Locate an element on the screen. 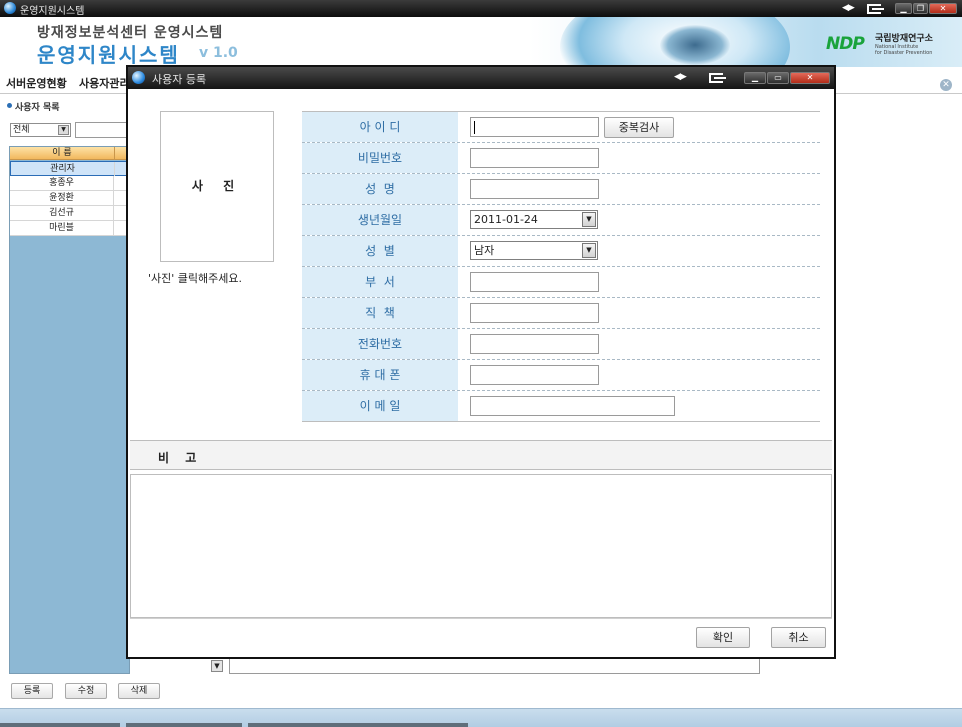  form-row-mobile: 휴 대 폰 is located at coordinates (561, 375).